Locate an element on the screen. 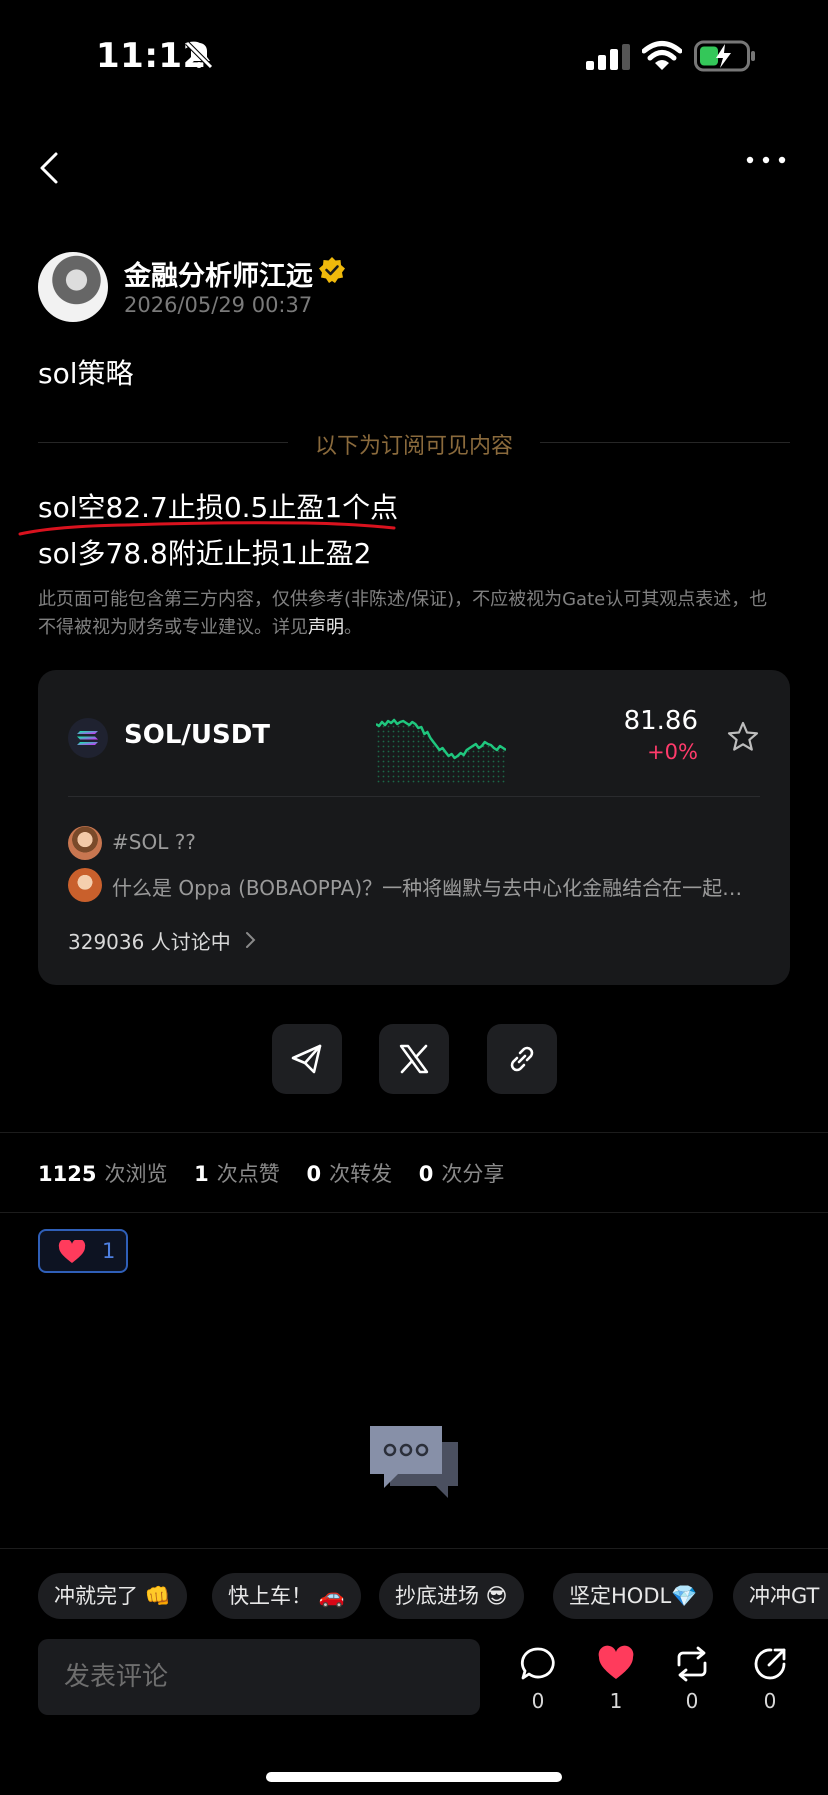 This screenshot has height=1795, width=828. battery-charging-icon is located at coordinates (724, 56).